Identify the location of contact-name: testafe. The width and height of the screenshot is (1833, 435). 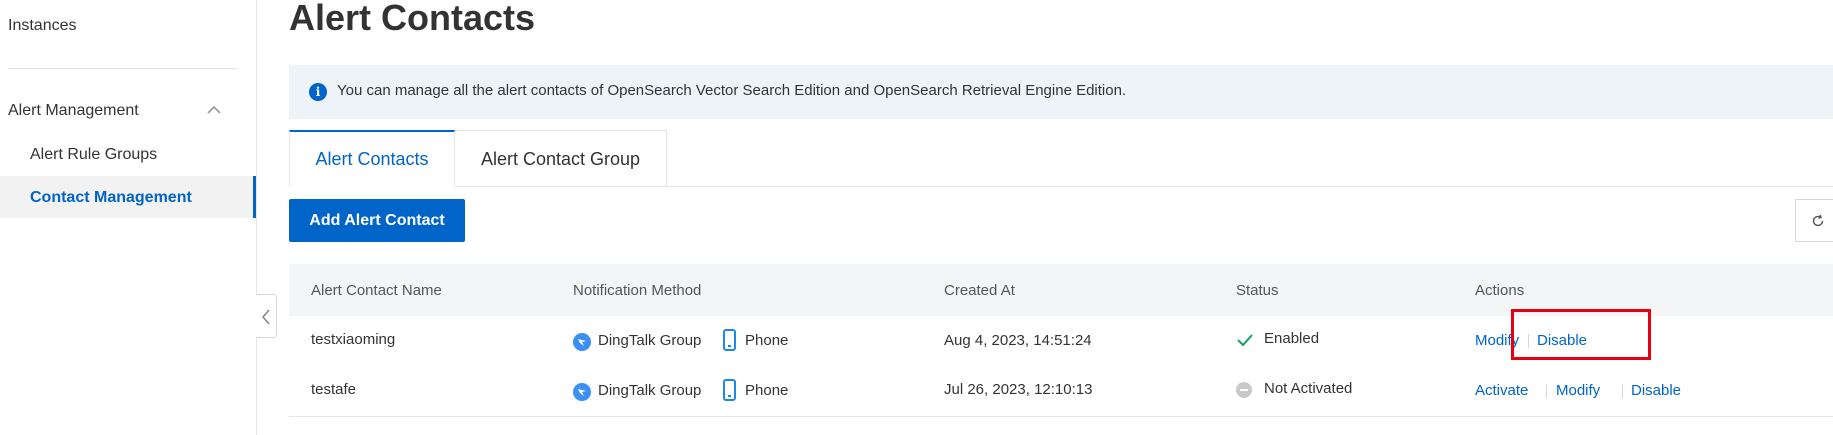
(334, 389).